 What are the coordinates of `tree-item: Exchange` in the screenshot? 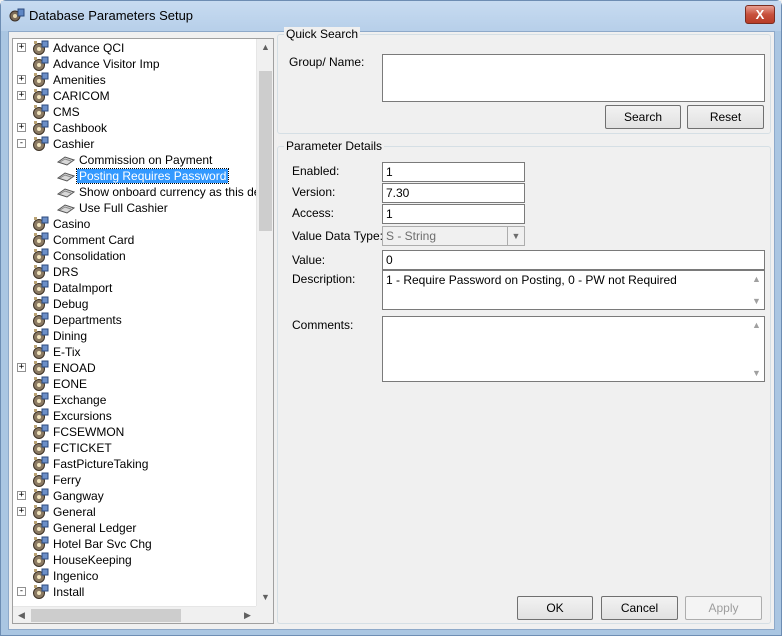 It's located at (133, 400).